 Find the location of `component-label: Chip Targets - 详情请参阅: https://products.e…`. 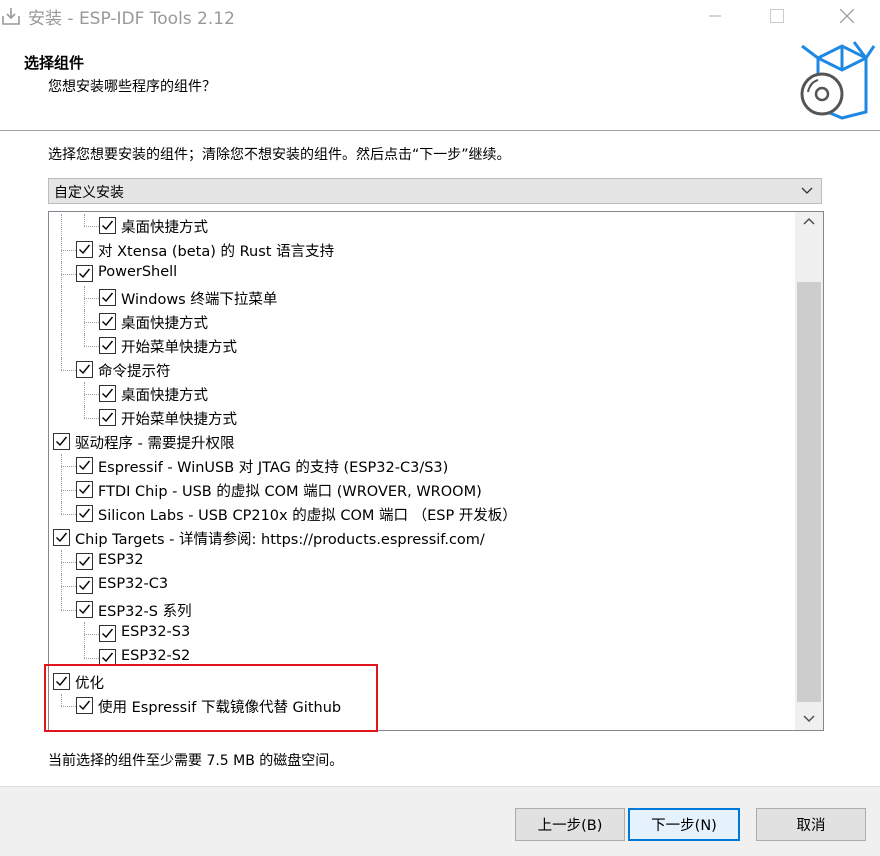

component-label: Chip Targets - 详情请参阅: https://products.e… is located at coordinates (280, 540).